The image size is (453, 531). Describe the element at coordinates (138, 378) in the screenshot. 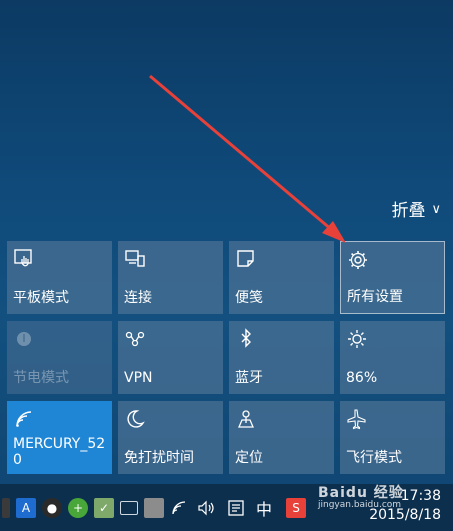

I see `tile-label: VPN` at that location.